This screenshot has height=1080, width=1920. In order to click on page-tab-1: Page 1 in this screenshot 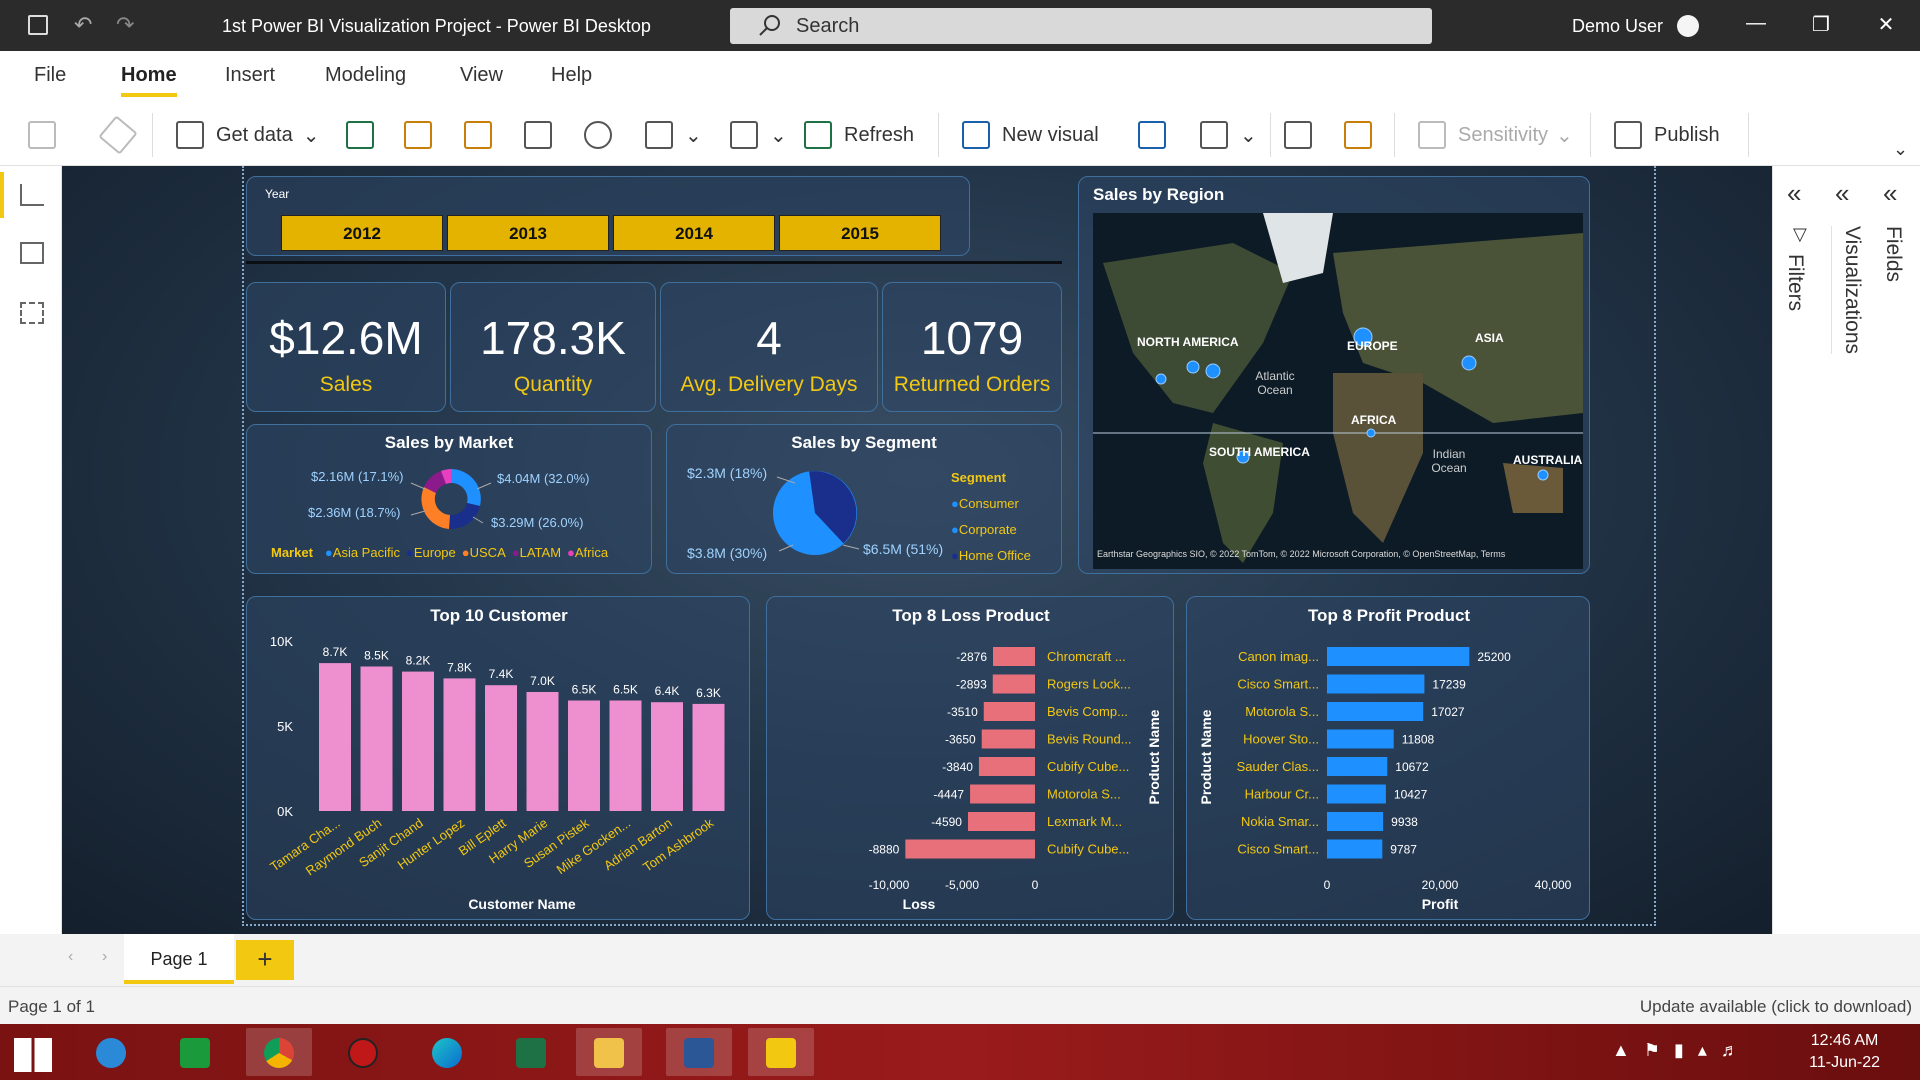, I will do `click(179, 959)`.